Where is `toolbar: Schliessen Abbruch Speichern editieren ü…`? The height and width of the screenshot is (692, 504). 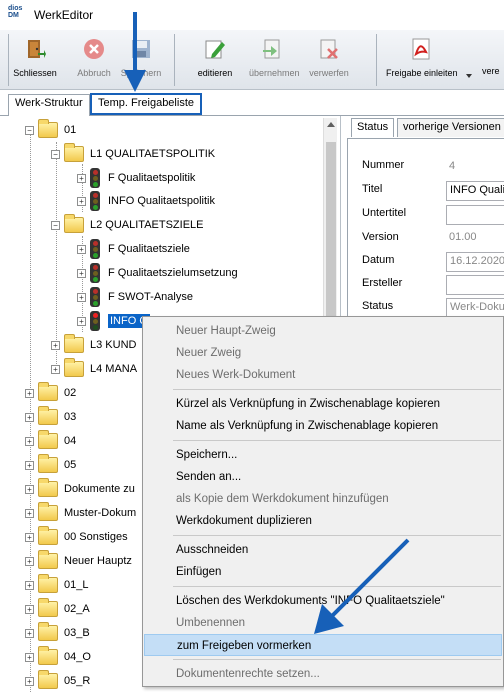 toolbar: Schliessen Abbruch Speichern editieren ü… is located at coordinates (252, 60).